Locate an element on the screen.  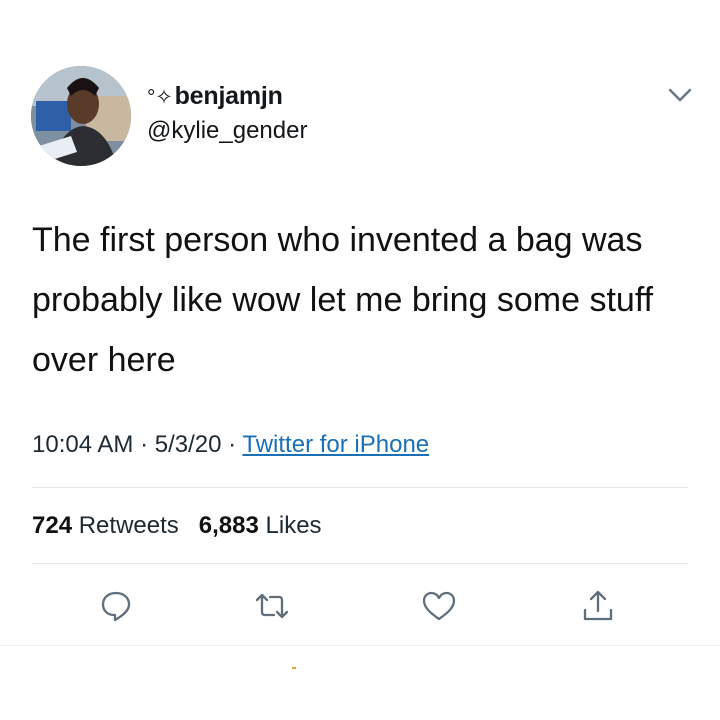
likes-count: 6,883 is located at coordinates (229, 525).